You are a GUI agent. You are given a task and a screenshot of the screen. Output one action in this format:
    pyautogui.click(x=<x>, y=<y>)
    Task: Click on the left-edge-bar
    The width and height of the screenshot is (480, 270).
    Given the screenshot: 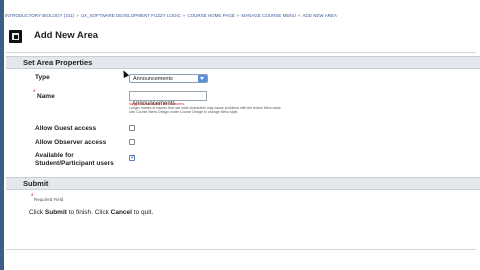 What is the action you would take?
    pyautogui.click(x=2, y=135)
    